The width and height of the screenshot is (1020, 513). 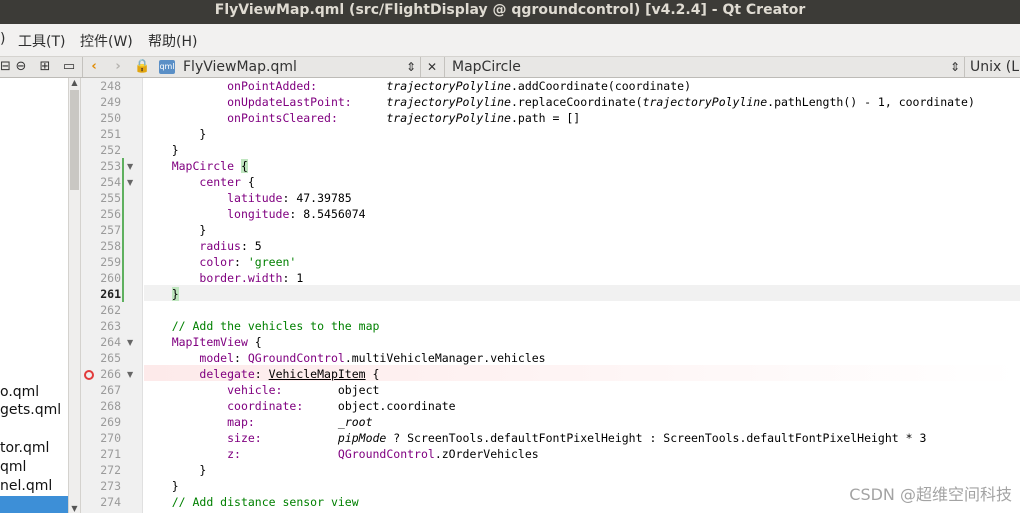 What do you see at coordinates (106, 326) in the screenshot?
I see `line-number: 263` at bounding box center [106, 326].